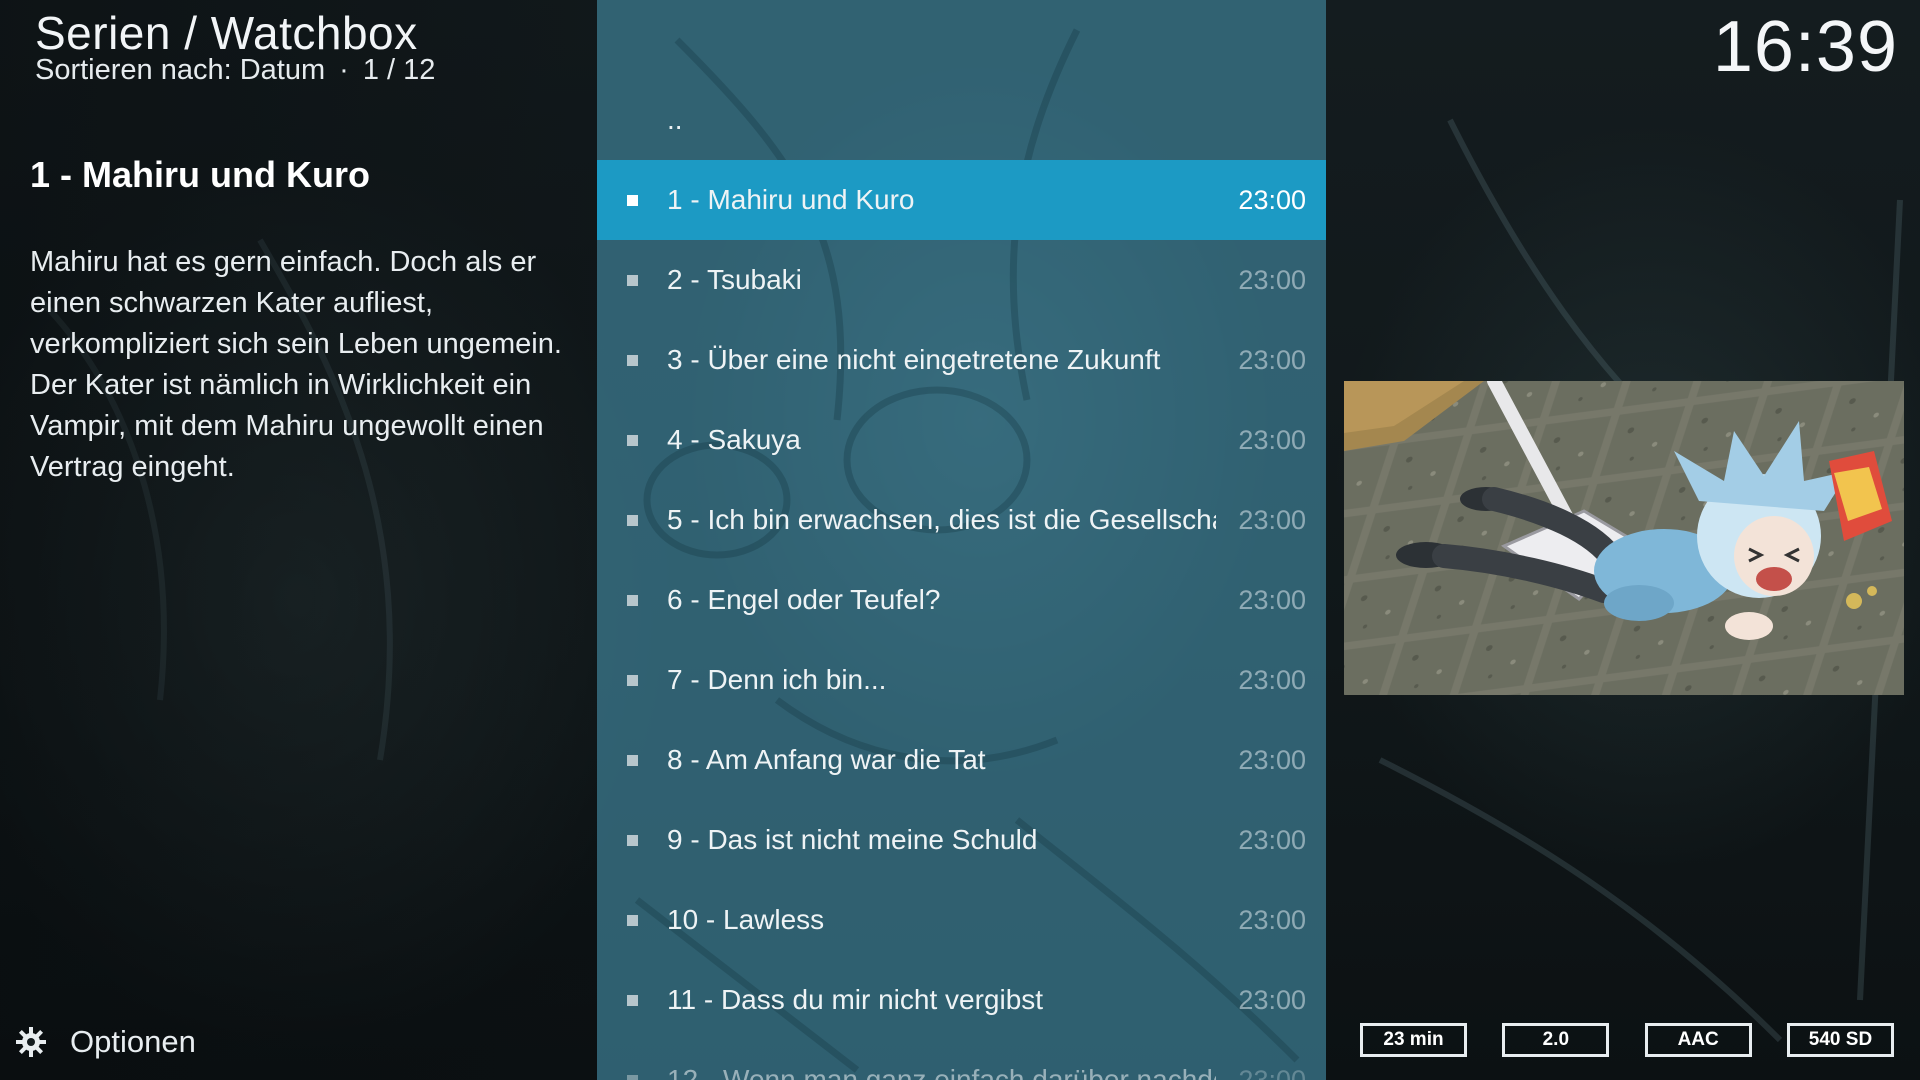  What do you see at coordinates (675, 119) in the screenshot?
I see `list-item-label: ..` at bounding box center [675, 119].